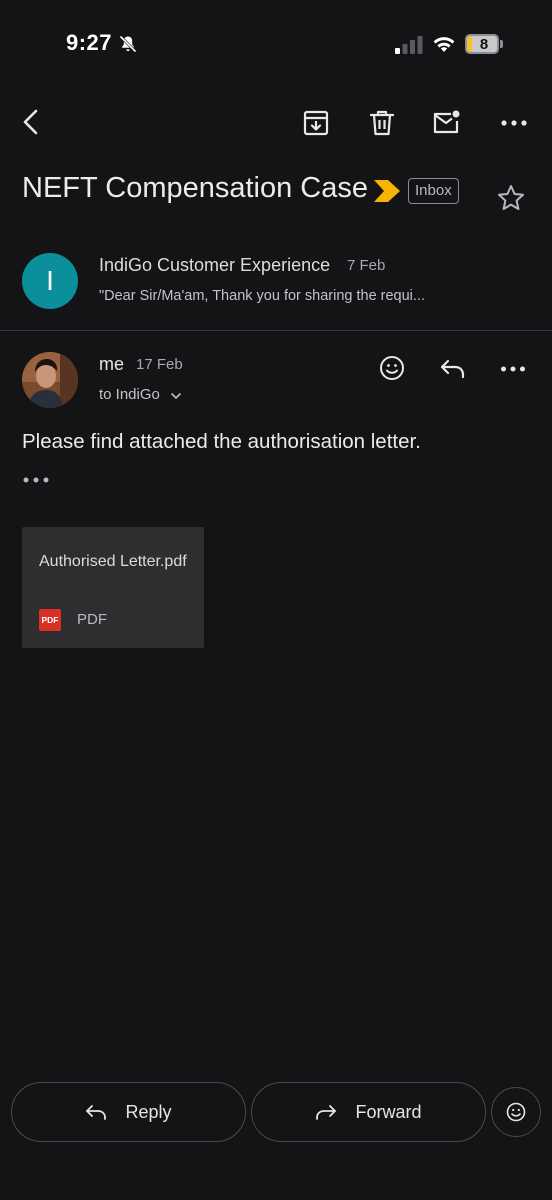 The height and width of the screenshot is (1200, 552). What do you see at coordinates (159, 364) in the screenshot?
I see `message-date: 17 Feb` at bounding box center [159, 364].